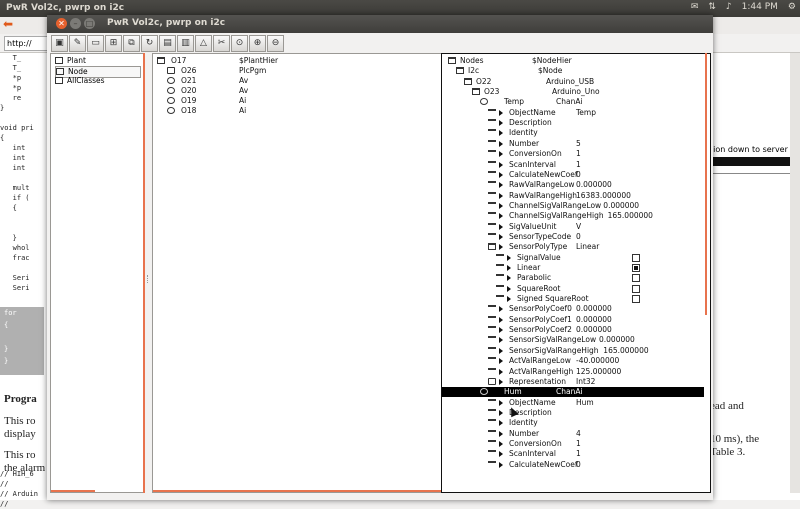 This screenshot has width=800, height=509. What do you see at coordinates (573, 154) in the screenshot?
I see `node-row: ConversionOn 1` at bounding box center [573, 154].